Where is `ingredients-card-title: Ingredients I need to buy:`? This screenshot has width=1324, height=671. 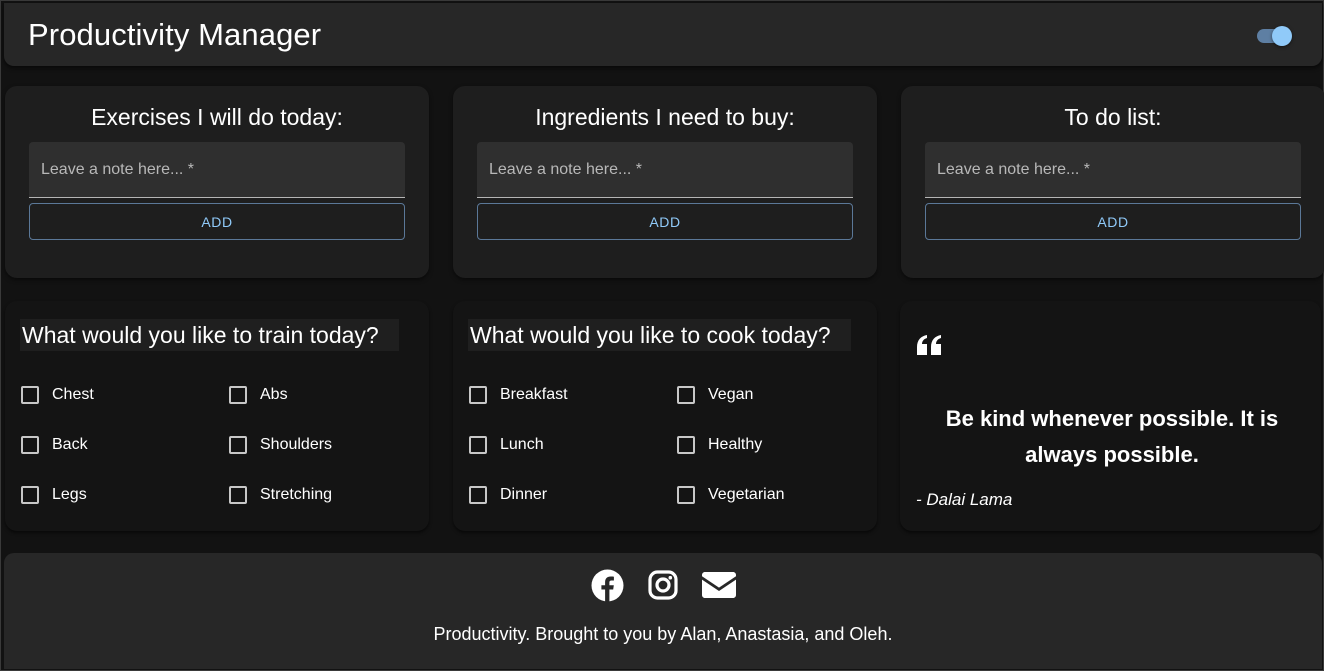
ingredients-card-title: Ingredients I need to buy: is located at coordinates (665, 117).